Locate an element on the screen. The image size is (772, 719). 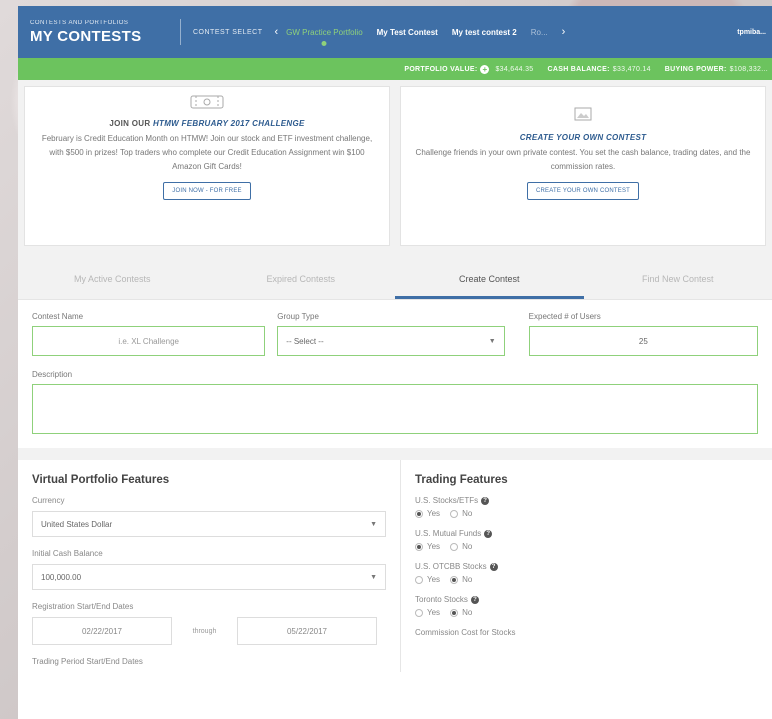
description-label: Description is located at coordinates (52, 374).